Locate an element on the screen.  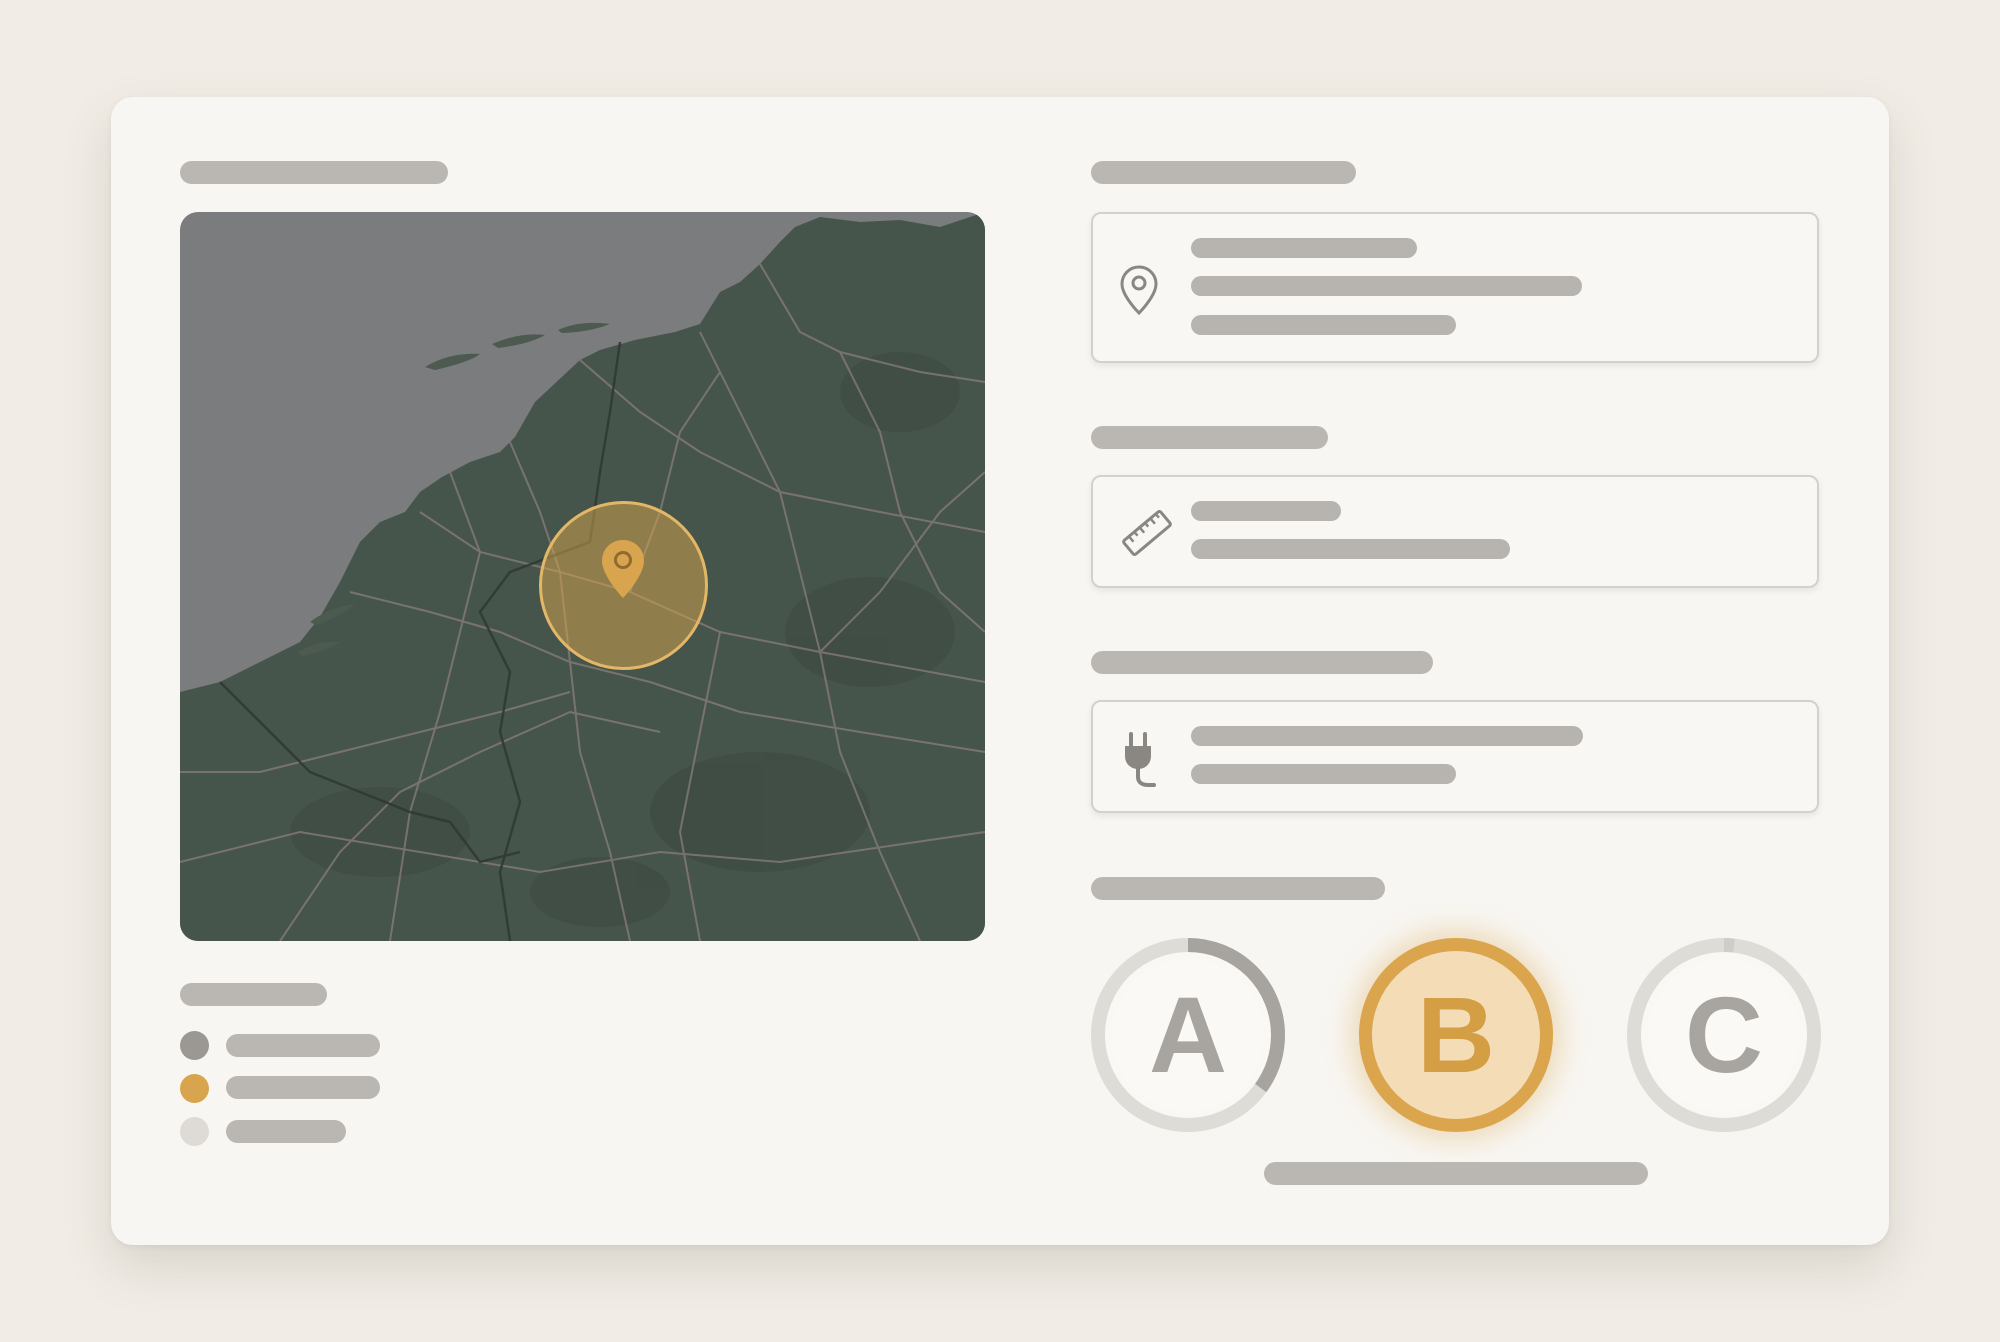
connector-section-title is located at coordinates (1262, 662).